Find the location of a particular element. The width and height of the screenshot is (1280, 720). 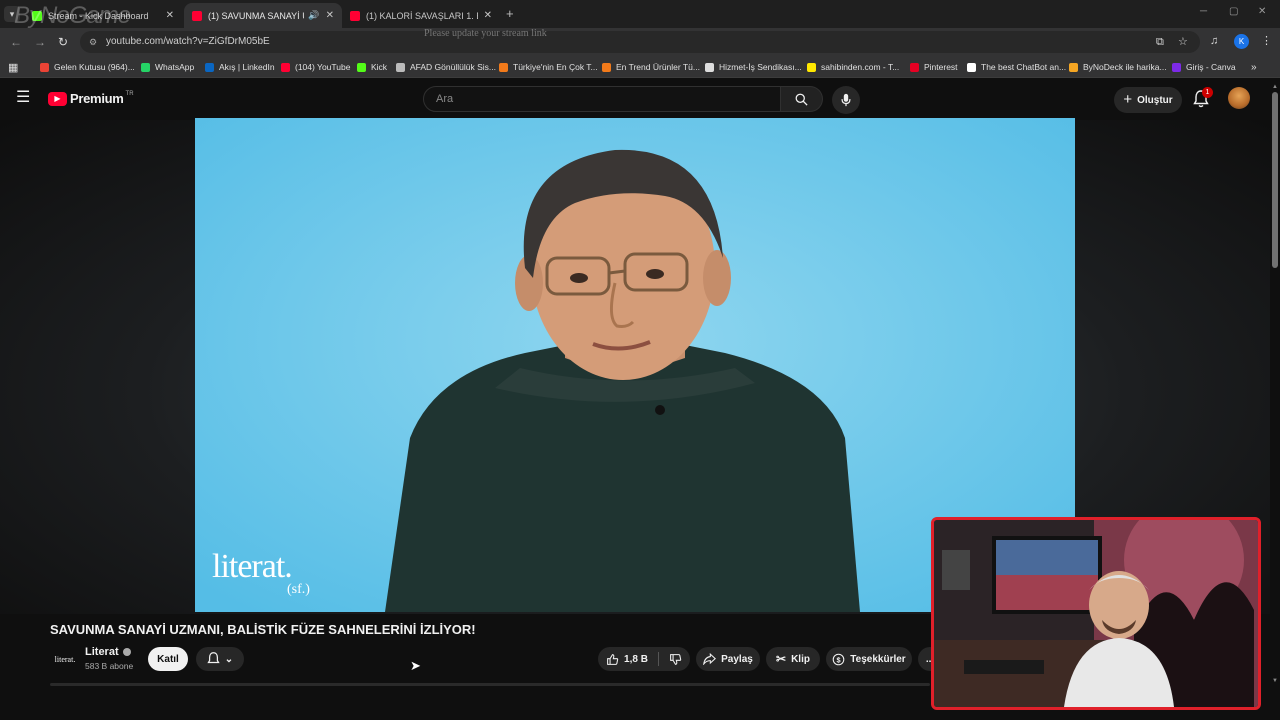

browser-menu-icon: ⋮ is located at coordinates (1266, 40).